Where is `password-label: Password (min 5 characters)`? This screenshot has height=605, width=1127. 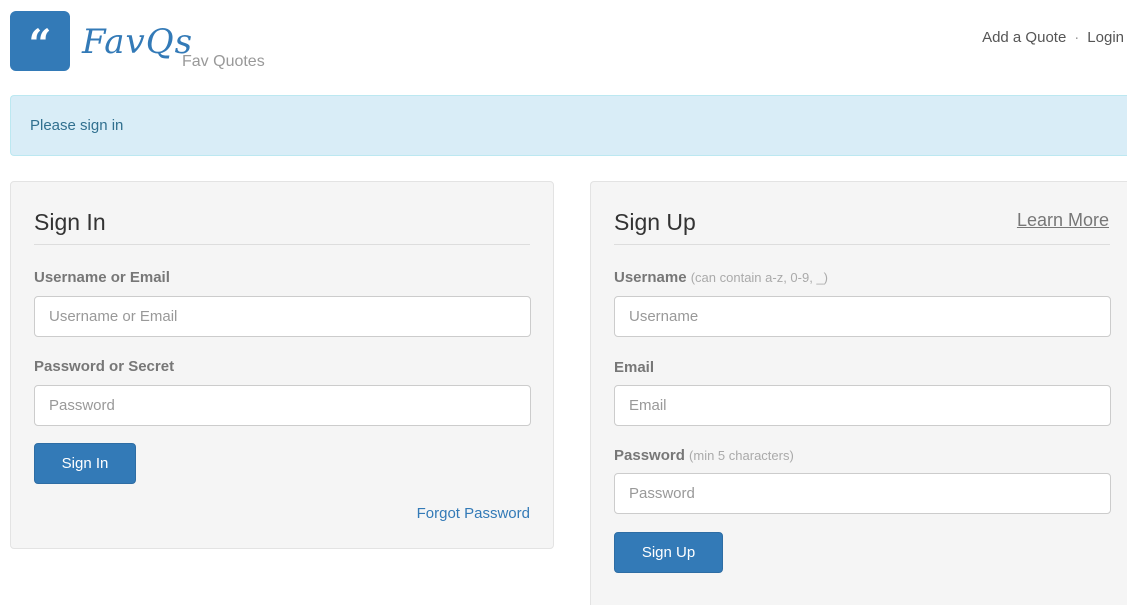
password-label: Password (min 5 characters) is located at coordinates (704, 455).